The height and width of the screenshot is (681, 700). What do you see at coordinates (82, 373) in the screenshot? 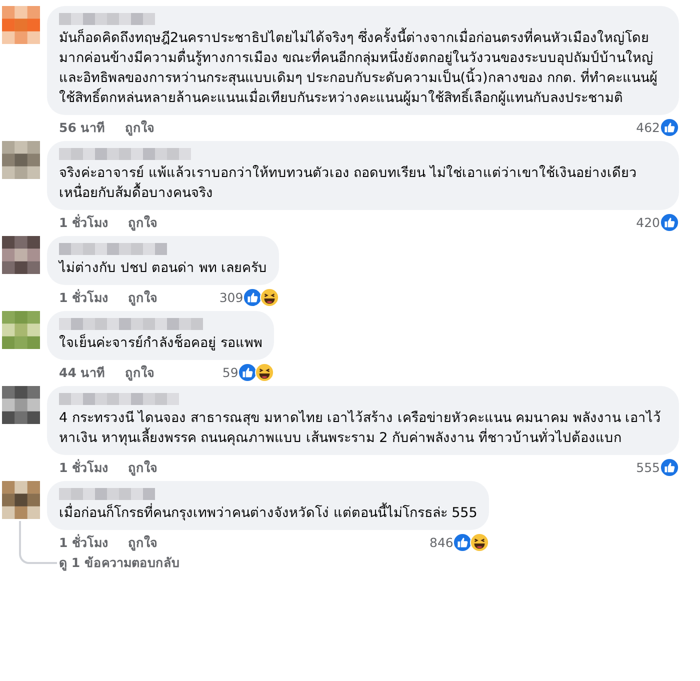
I see `comment-time: 44 นาที` at bounding box center [82, 373].